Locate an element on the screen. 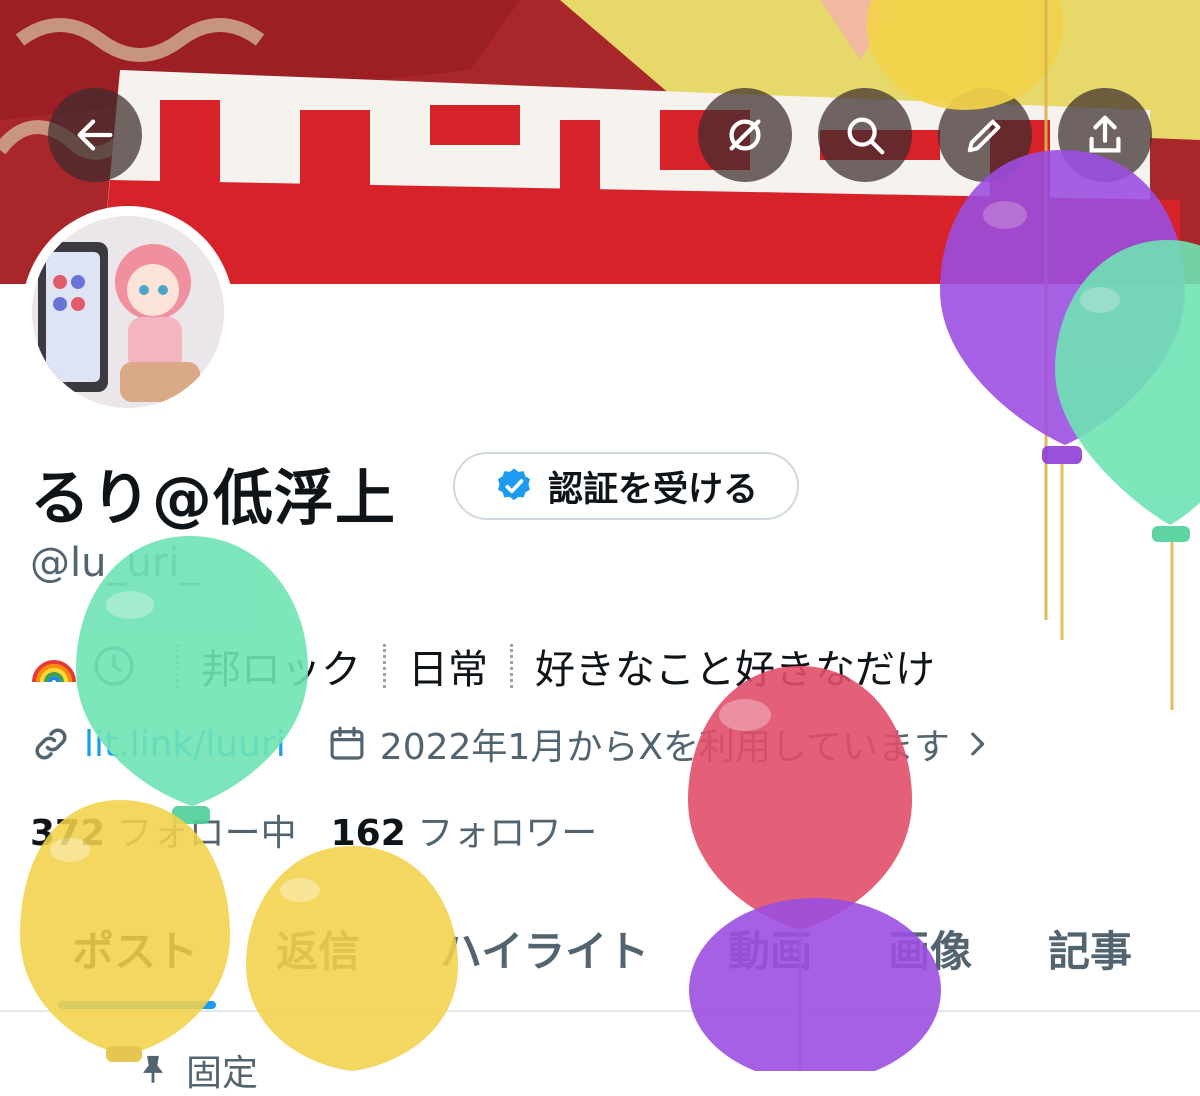 The height and width of the screenshot is (1096, 1200). profile-tabs: ポスト 返信 ハイライト 動画 画像 記事 is located at coordinates (600, 956).